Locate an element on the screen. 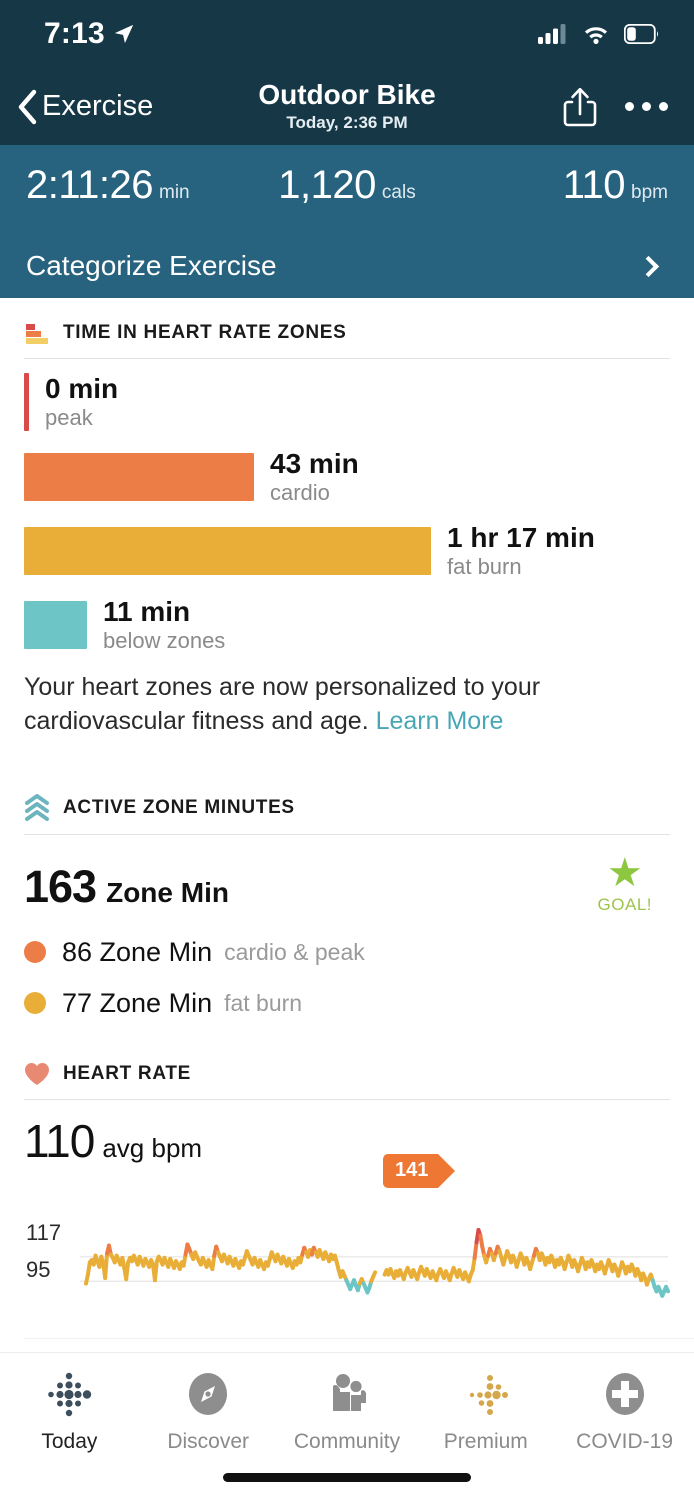  zone-row-peak: 0 min peak is located at coordinates (347, 402).